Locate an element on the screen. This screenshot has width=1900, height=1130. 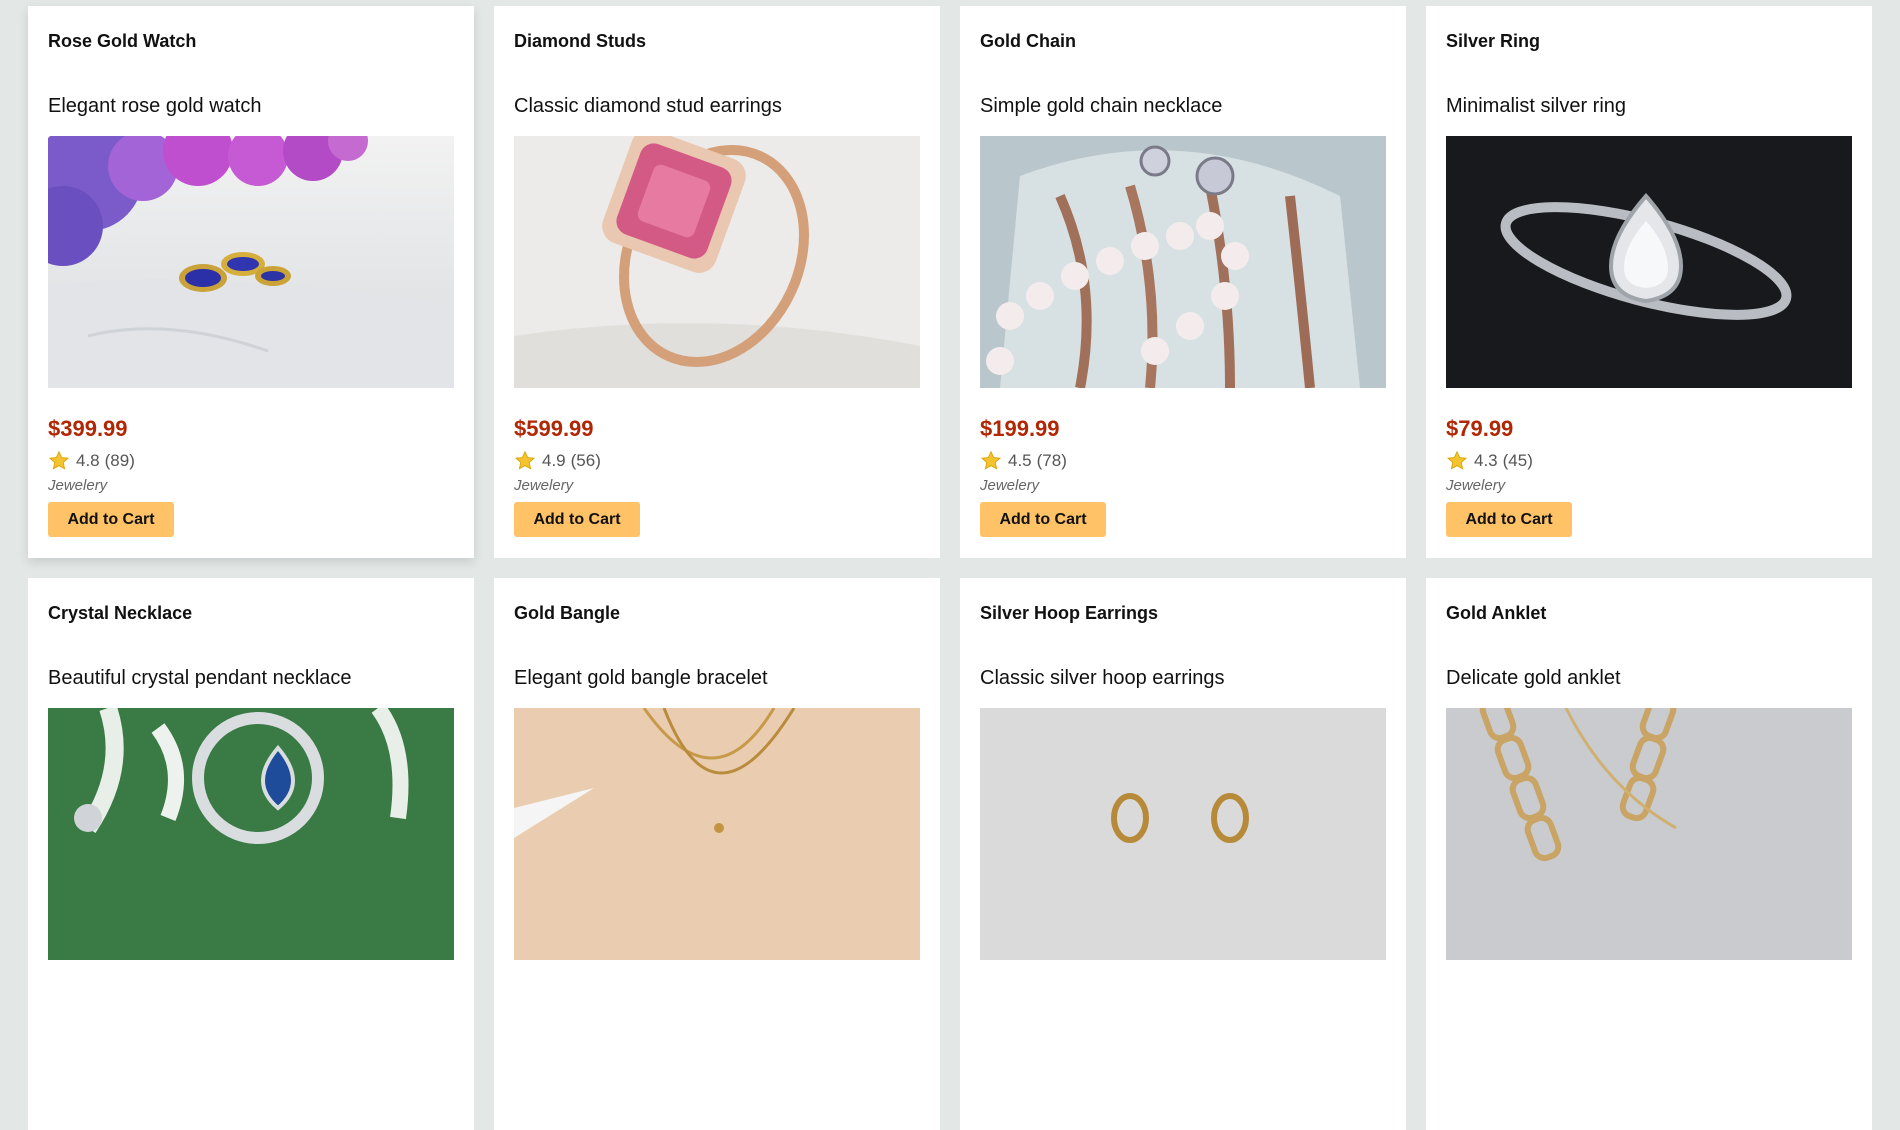
gold-earrings-grey-image is located at coordinates (1183, 834).